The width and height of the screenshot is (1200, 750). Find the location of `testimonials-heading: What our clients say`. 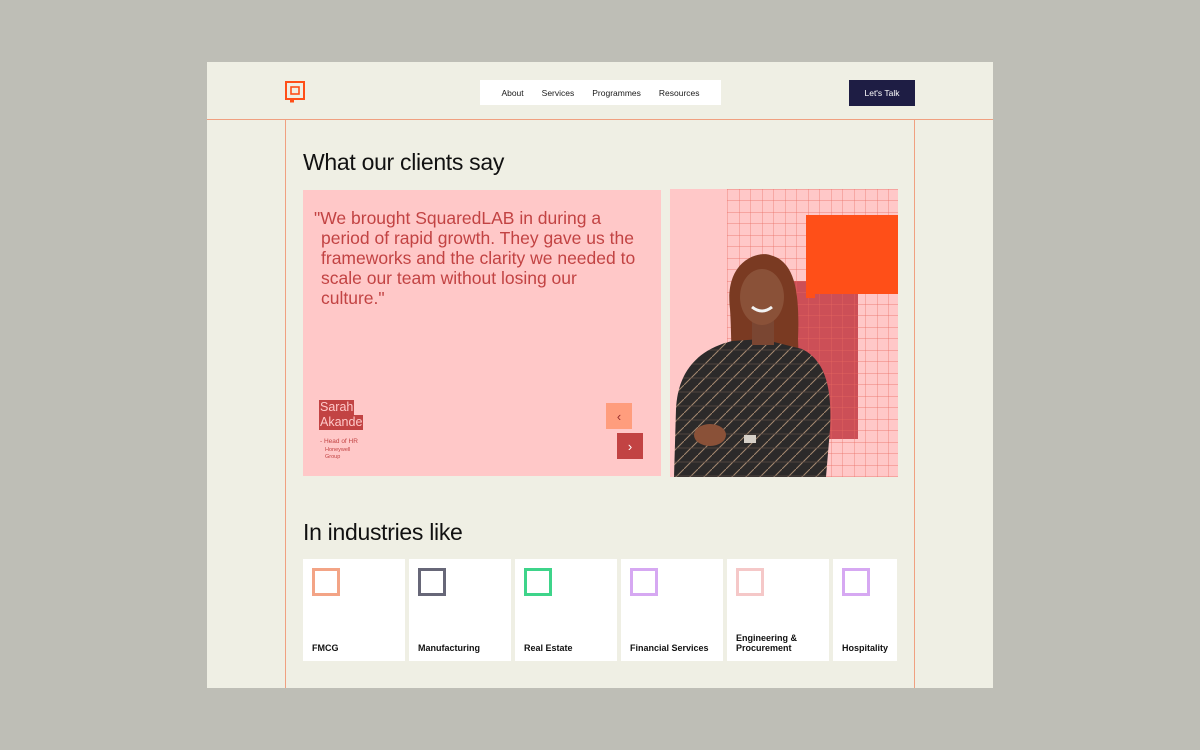

testimonials-heading: What our clients say is located at coordinates (404, 162).